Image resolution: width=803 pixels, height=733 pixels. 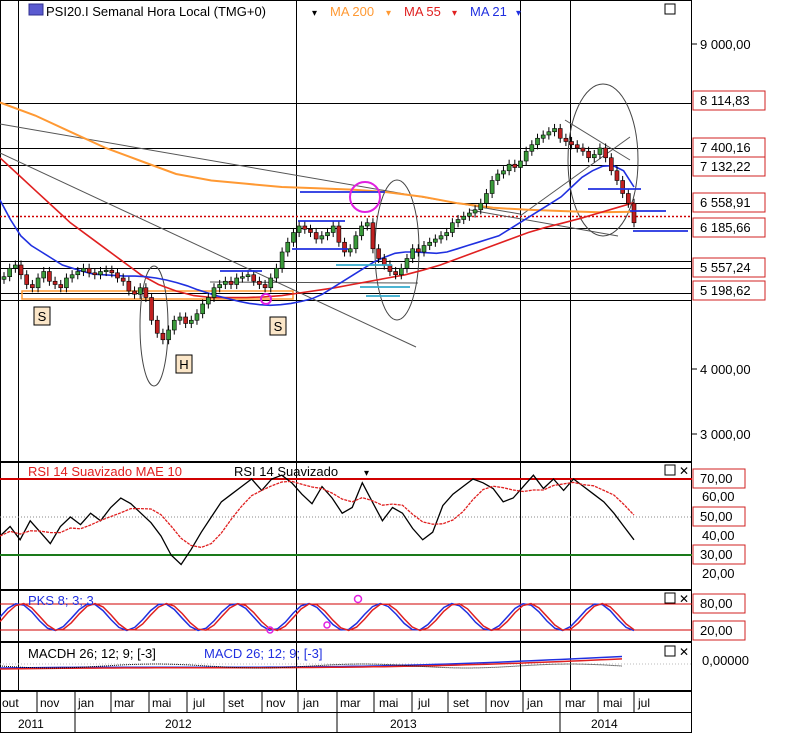 I want to click on rsi-maximize-icon, so click(x=670, y=470).